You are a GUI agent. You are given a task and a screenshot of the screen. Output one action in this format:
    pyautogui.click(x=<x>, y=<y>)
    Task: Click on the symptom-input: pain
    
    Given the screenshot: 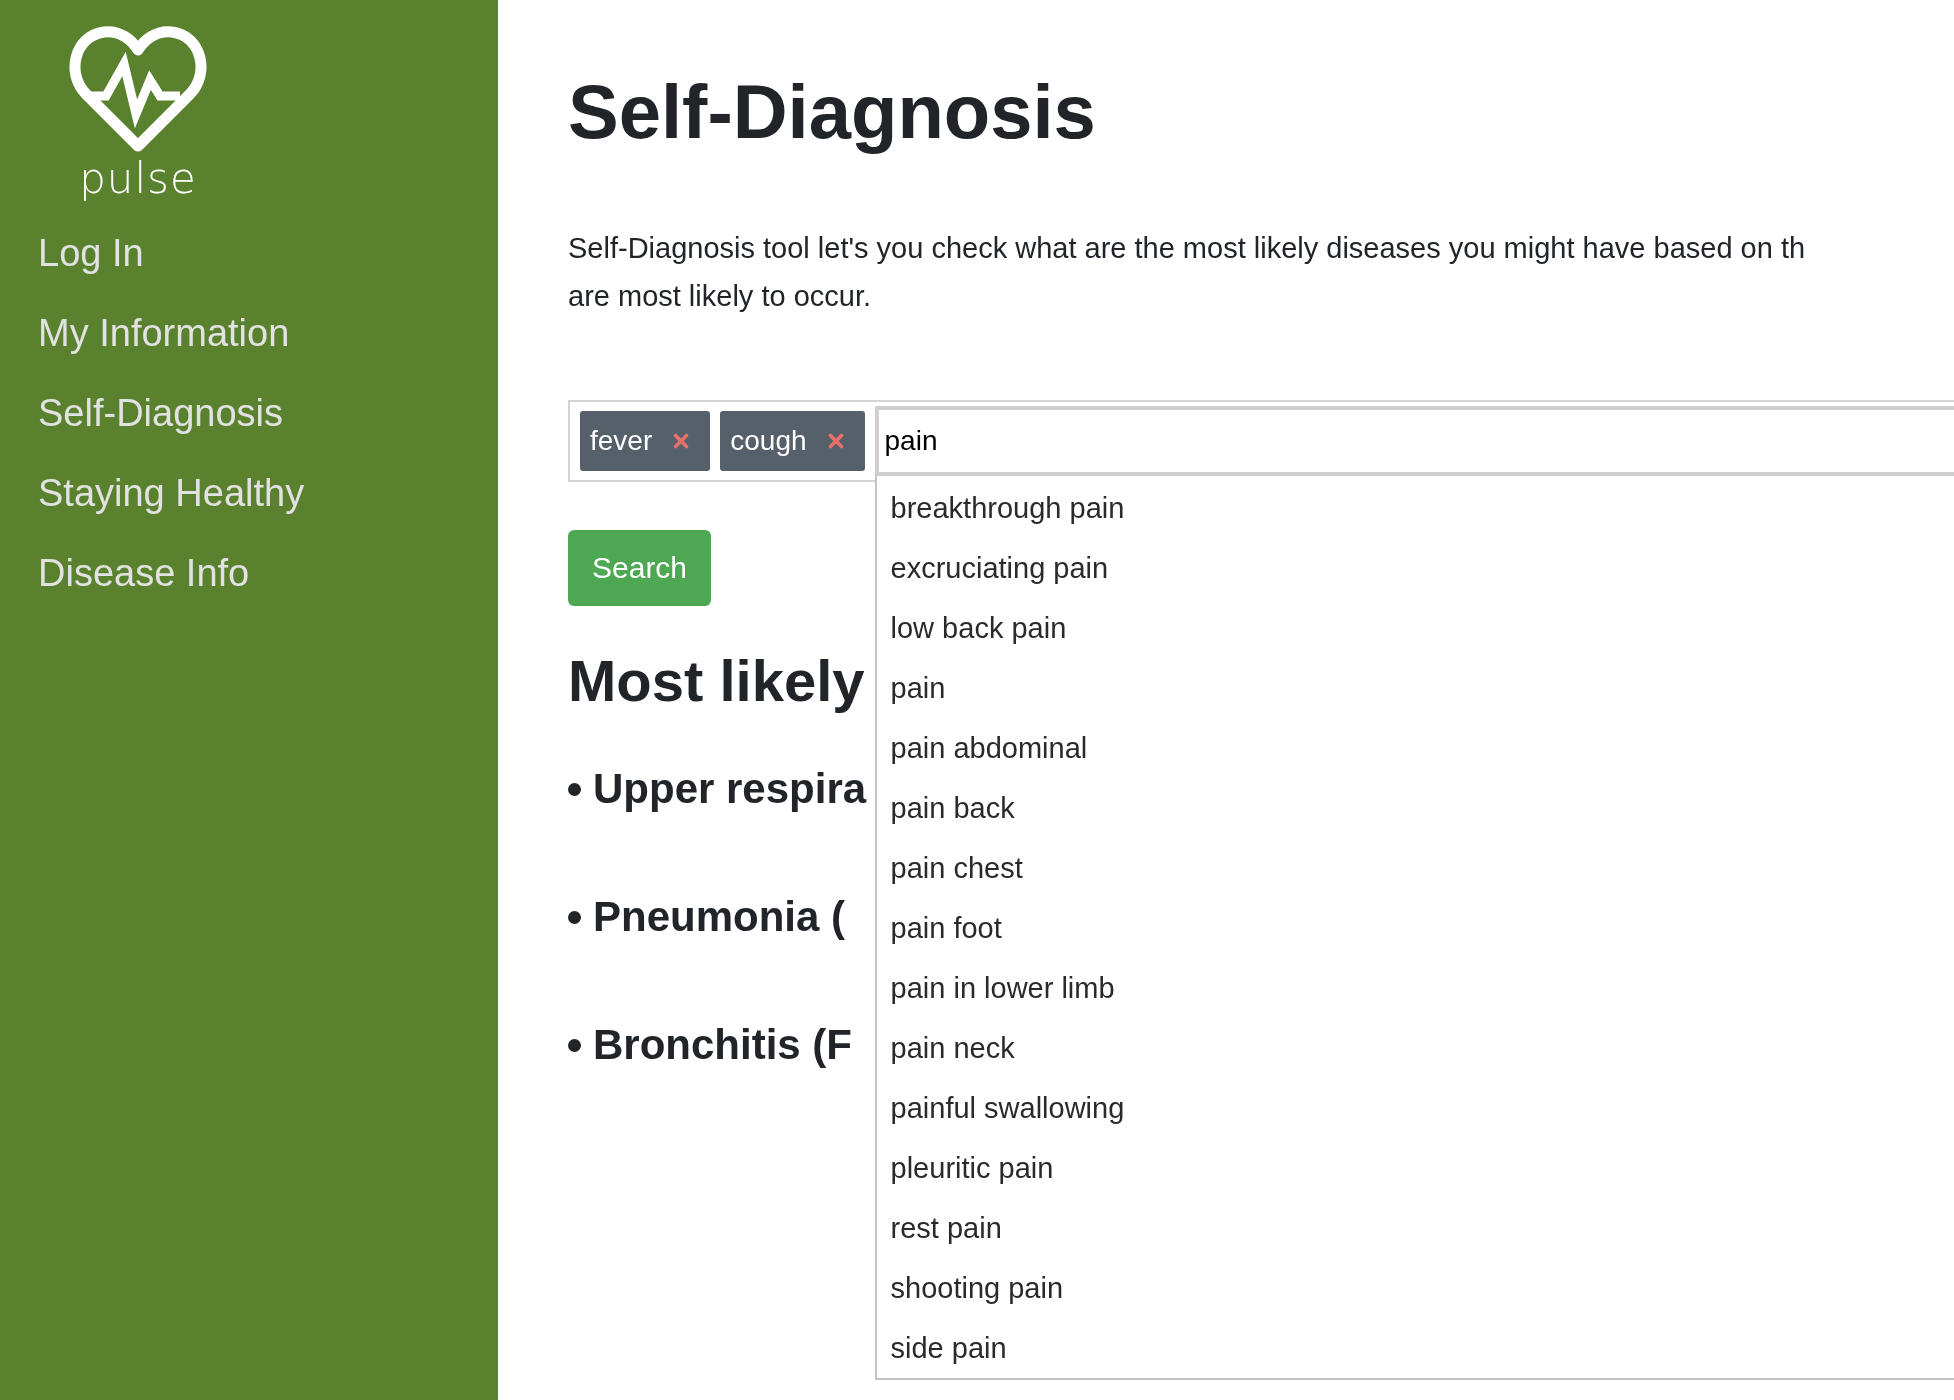 What is the action you would take?
    pyautogui.click(x=1414, y=440)
    